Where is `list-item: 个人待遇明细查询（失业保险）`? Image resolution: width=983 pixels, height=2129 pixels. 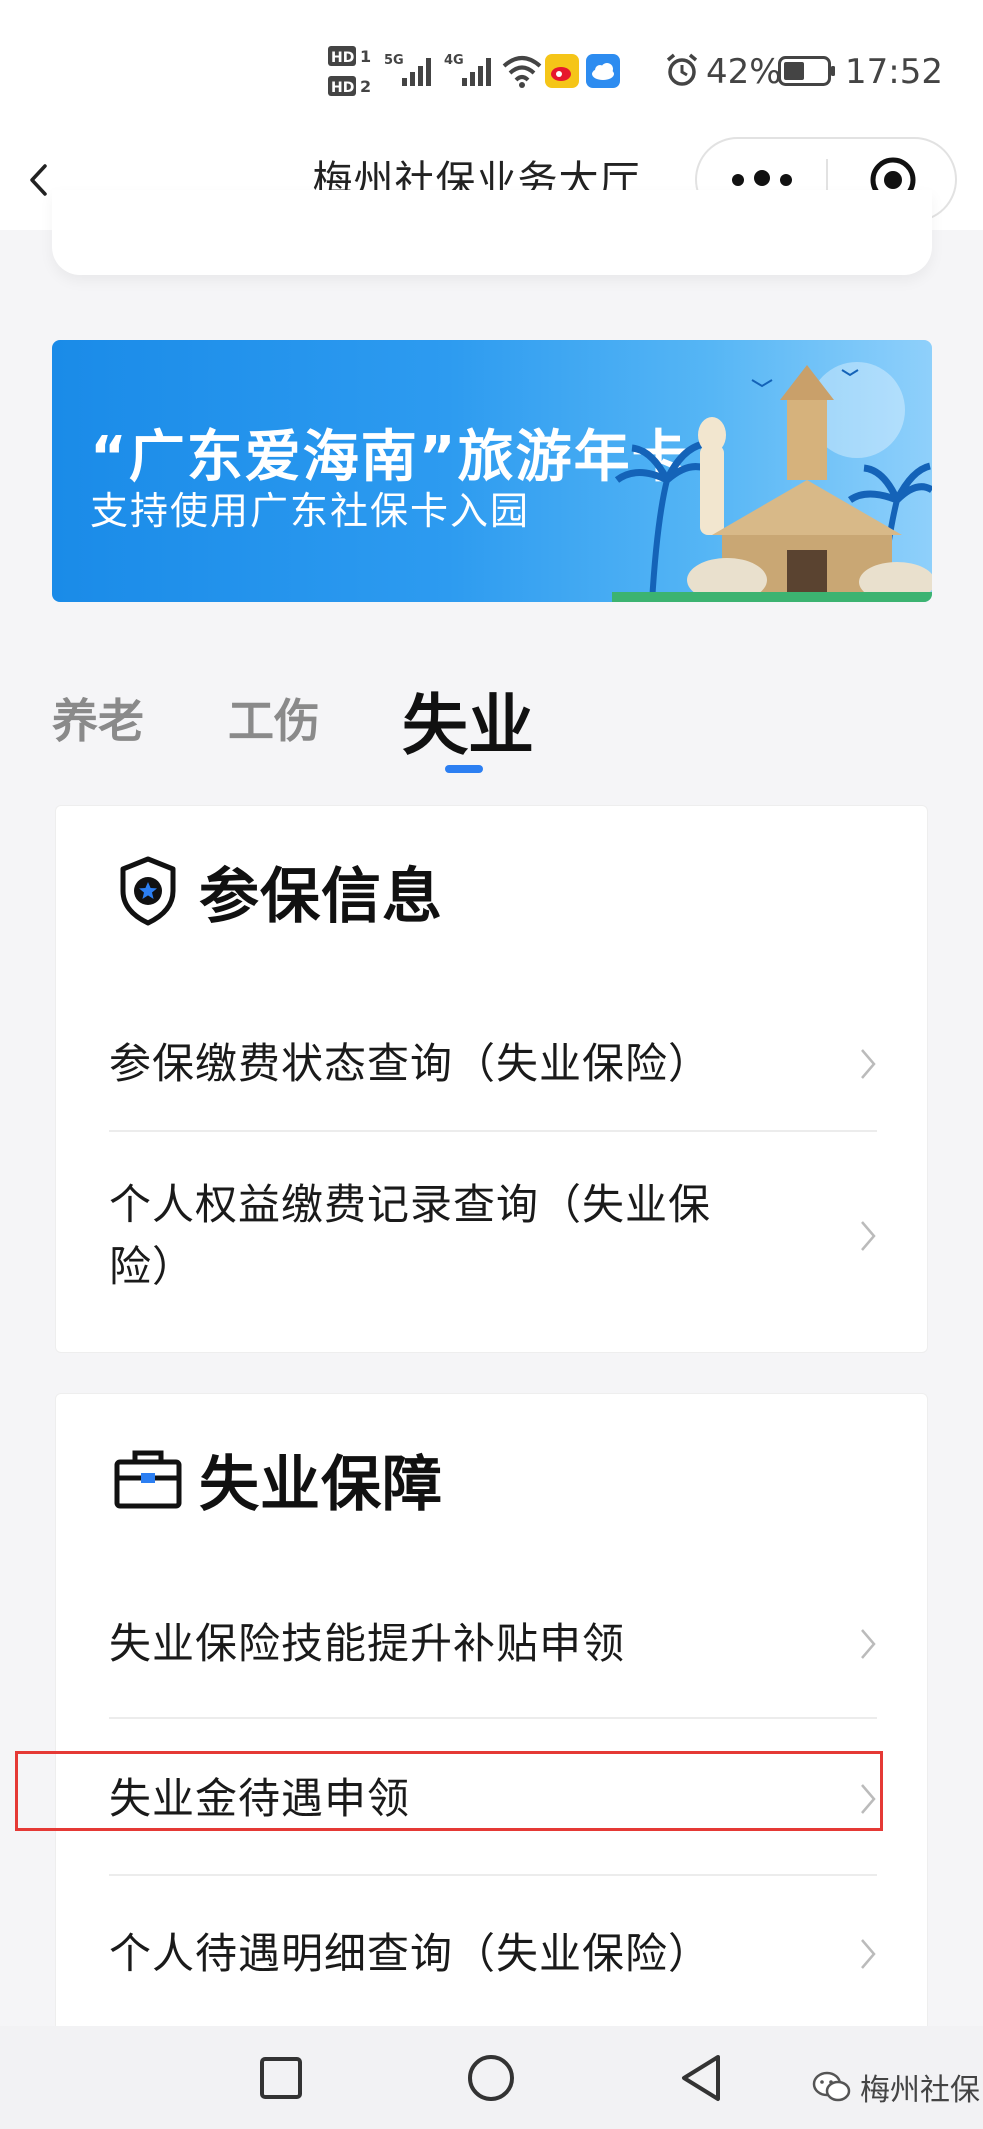 list-item: 个人待遇明细查询（失业保险） is located at coordinates (493, 1954).